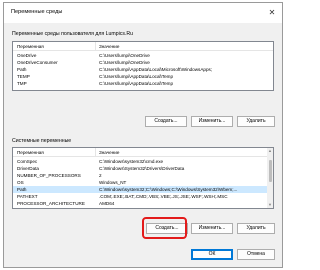  What do you see at coordinates (143, 46) in the screenshot?
I see `user-variables-header: Переменная Значение` at bounding box center [143, 46].